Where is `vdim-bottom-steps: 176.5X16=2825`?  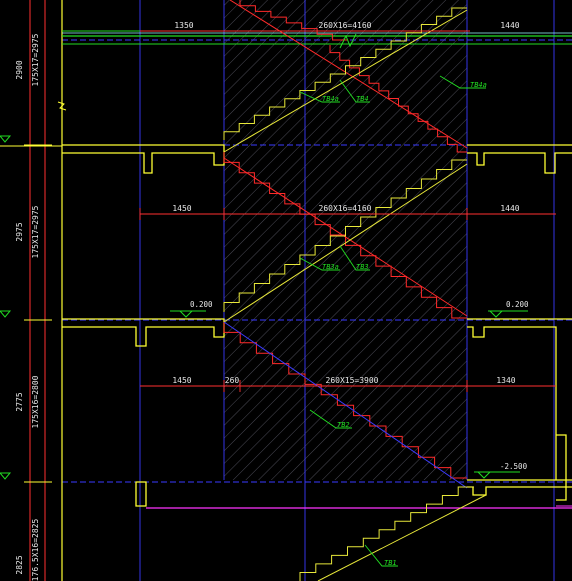 vdim-bottom-steps: 176.5X16=2825 is located at coordinates (35, 550).